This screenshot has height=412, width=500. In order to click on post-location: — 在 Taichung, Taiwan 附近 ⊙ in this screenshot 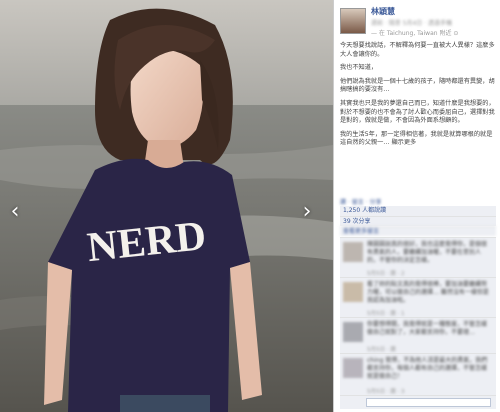, I will do `click(414, 32)`.